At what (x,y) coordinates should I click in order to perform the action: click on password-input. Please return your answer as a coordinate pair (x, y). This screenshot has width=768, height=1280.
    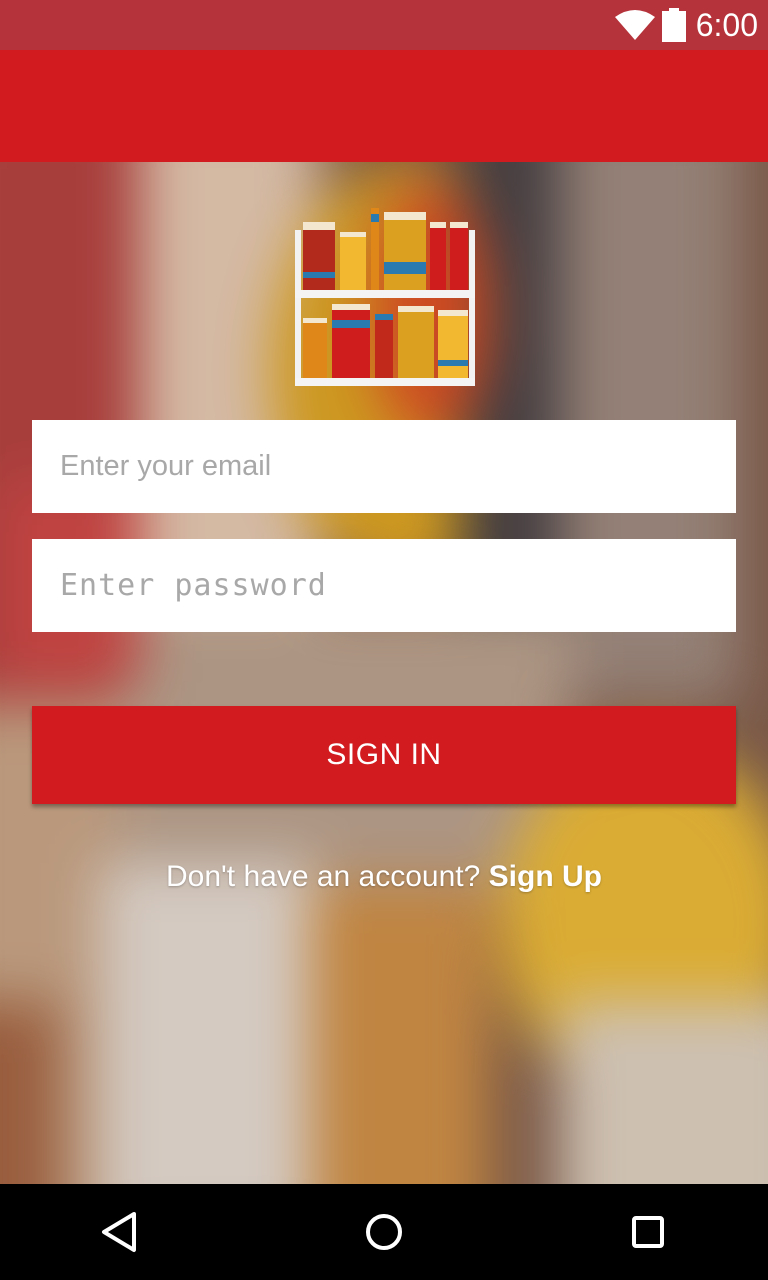
    Looking at the image, I should click on (384, 585).